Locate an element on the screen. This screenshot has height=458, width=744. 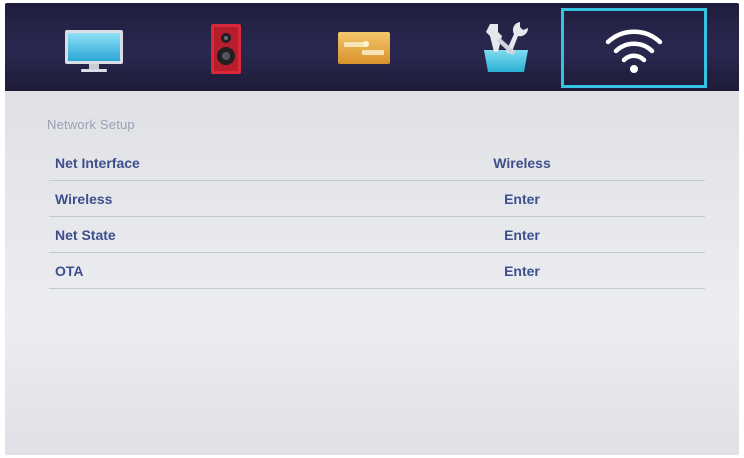
menu-row-label: Net Interface is located at coordinates (97, 163).